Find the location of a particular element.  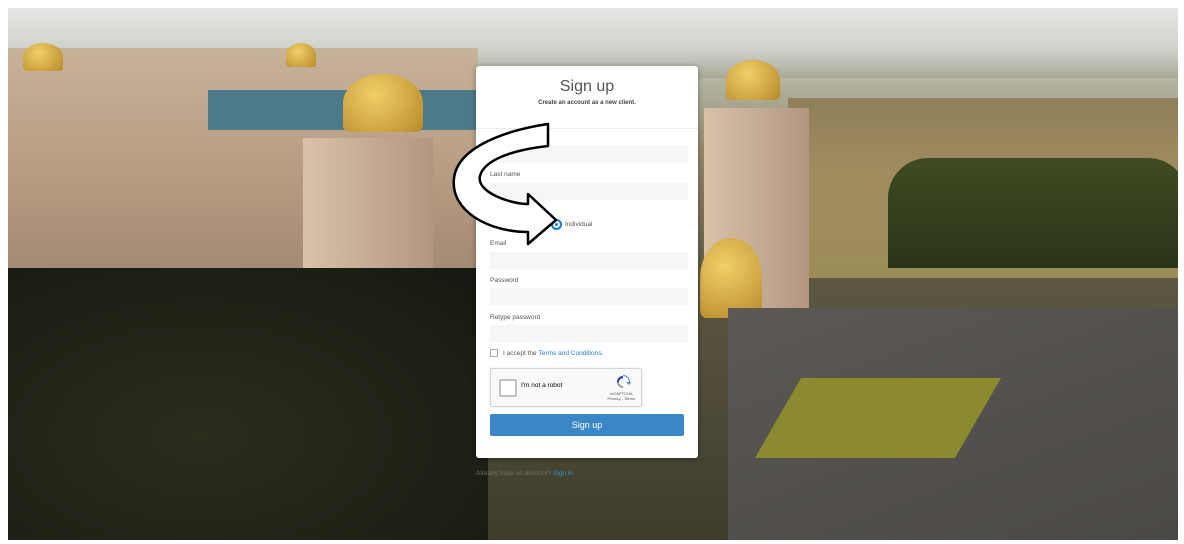

recaptcha-links: Privacy - Terms is located at coordinates (621, 398).